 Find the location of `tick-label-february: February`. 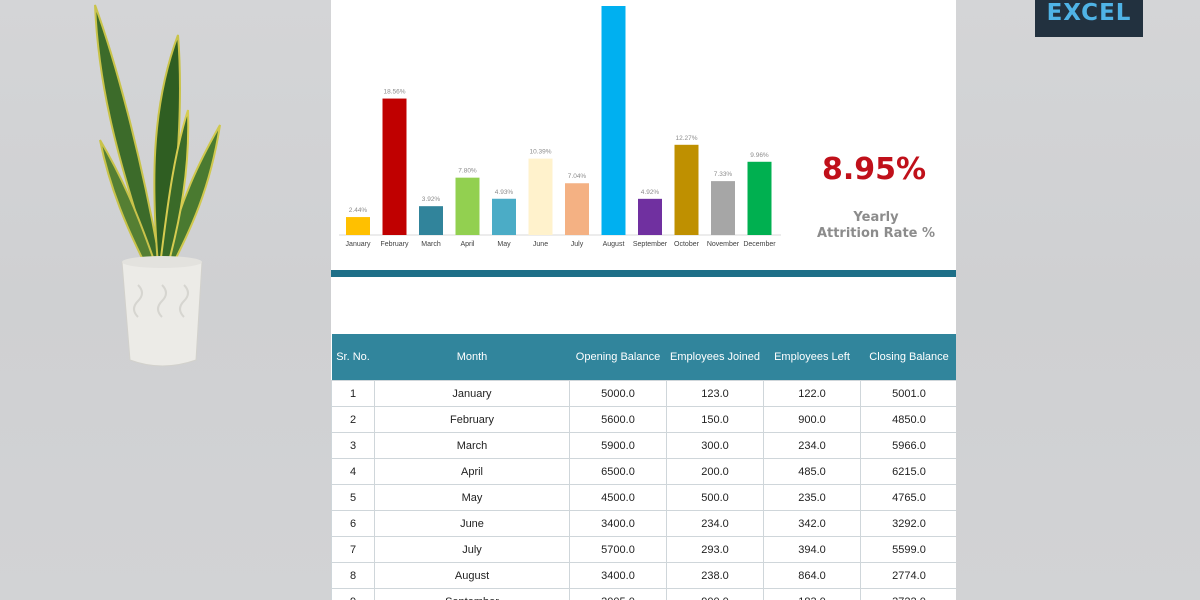

tick-label-february: February is located at coordinates (394, 244).